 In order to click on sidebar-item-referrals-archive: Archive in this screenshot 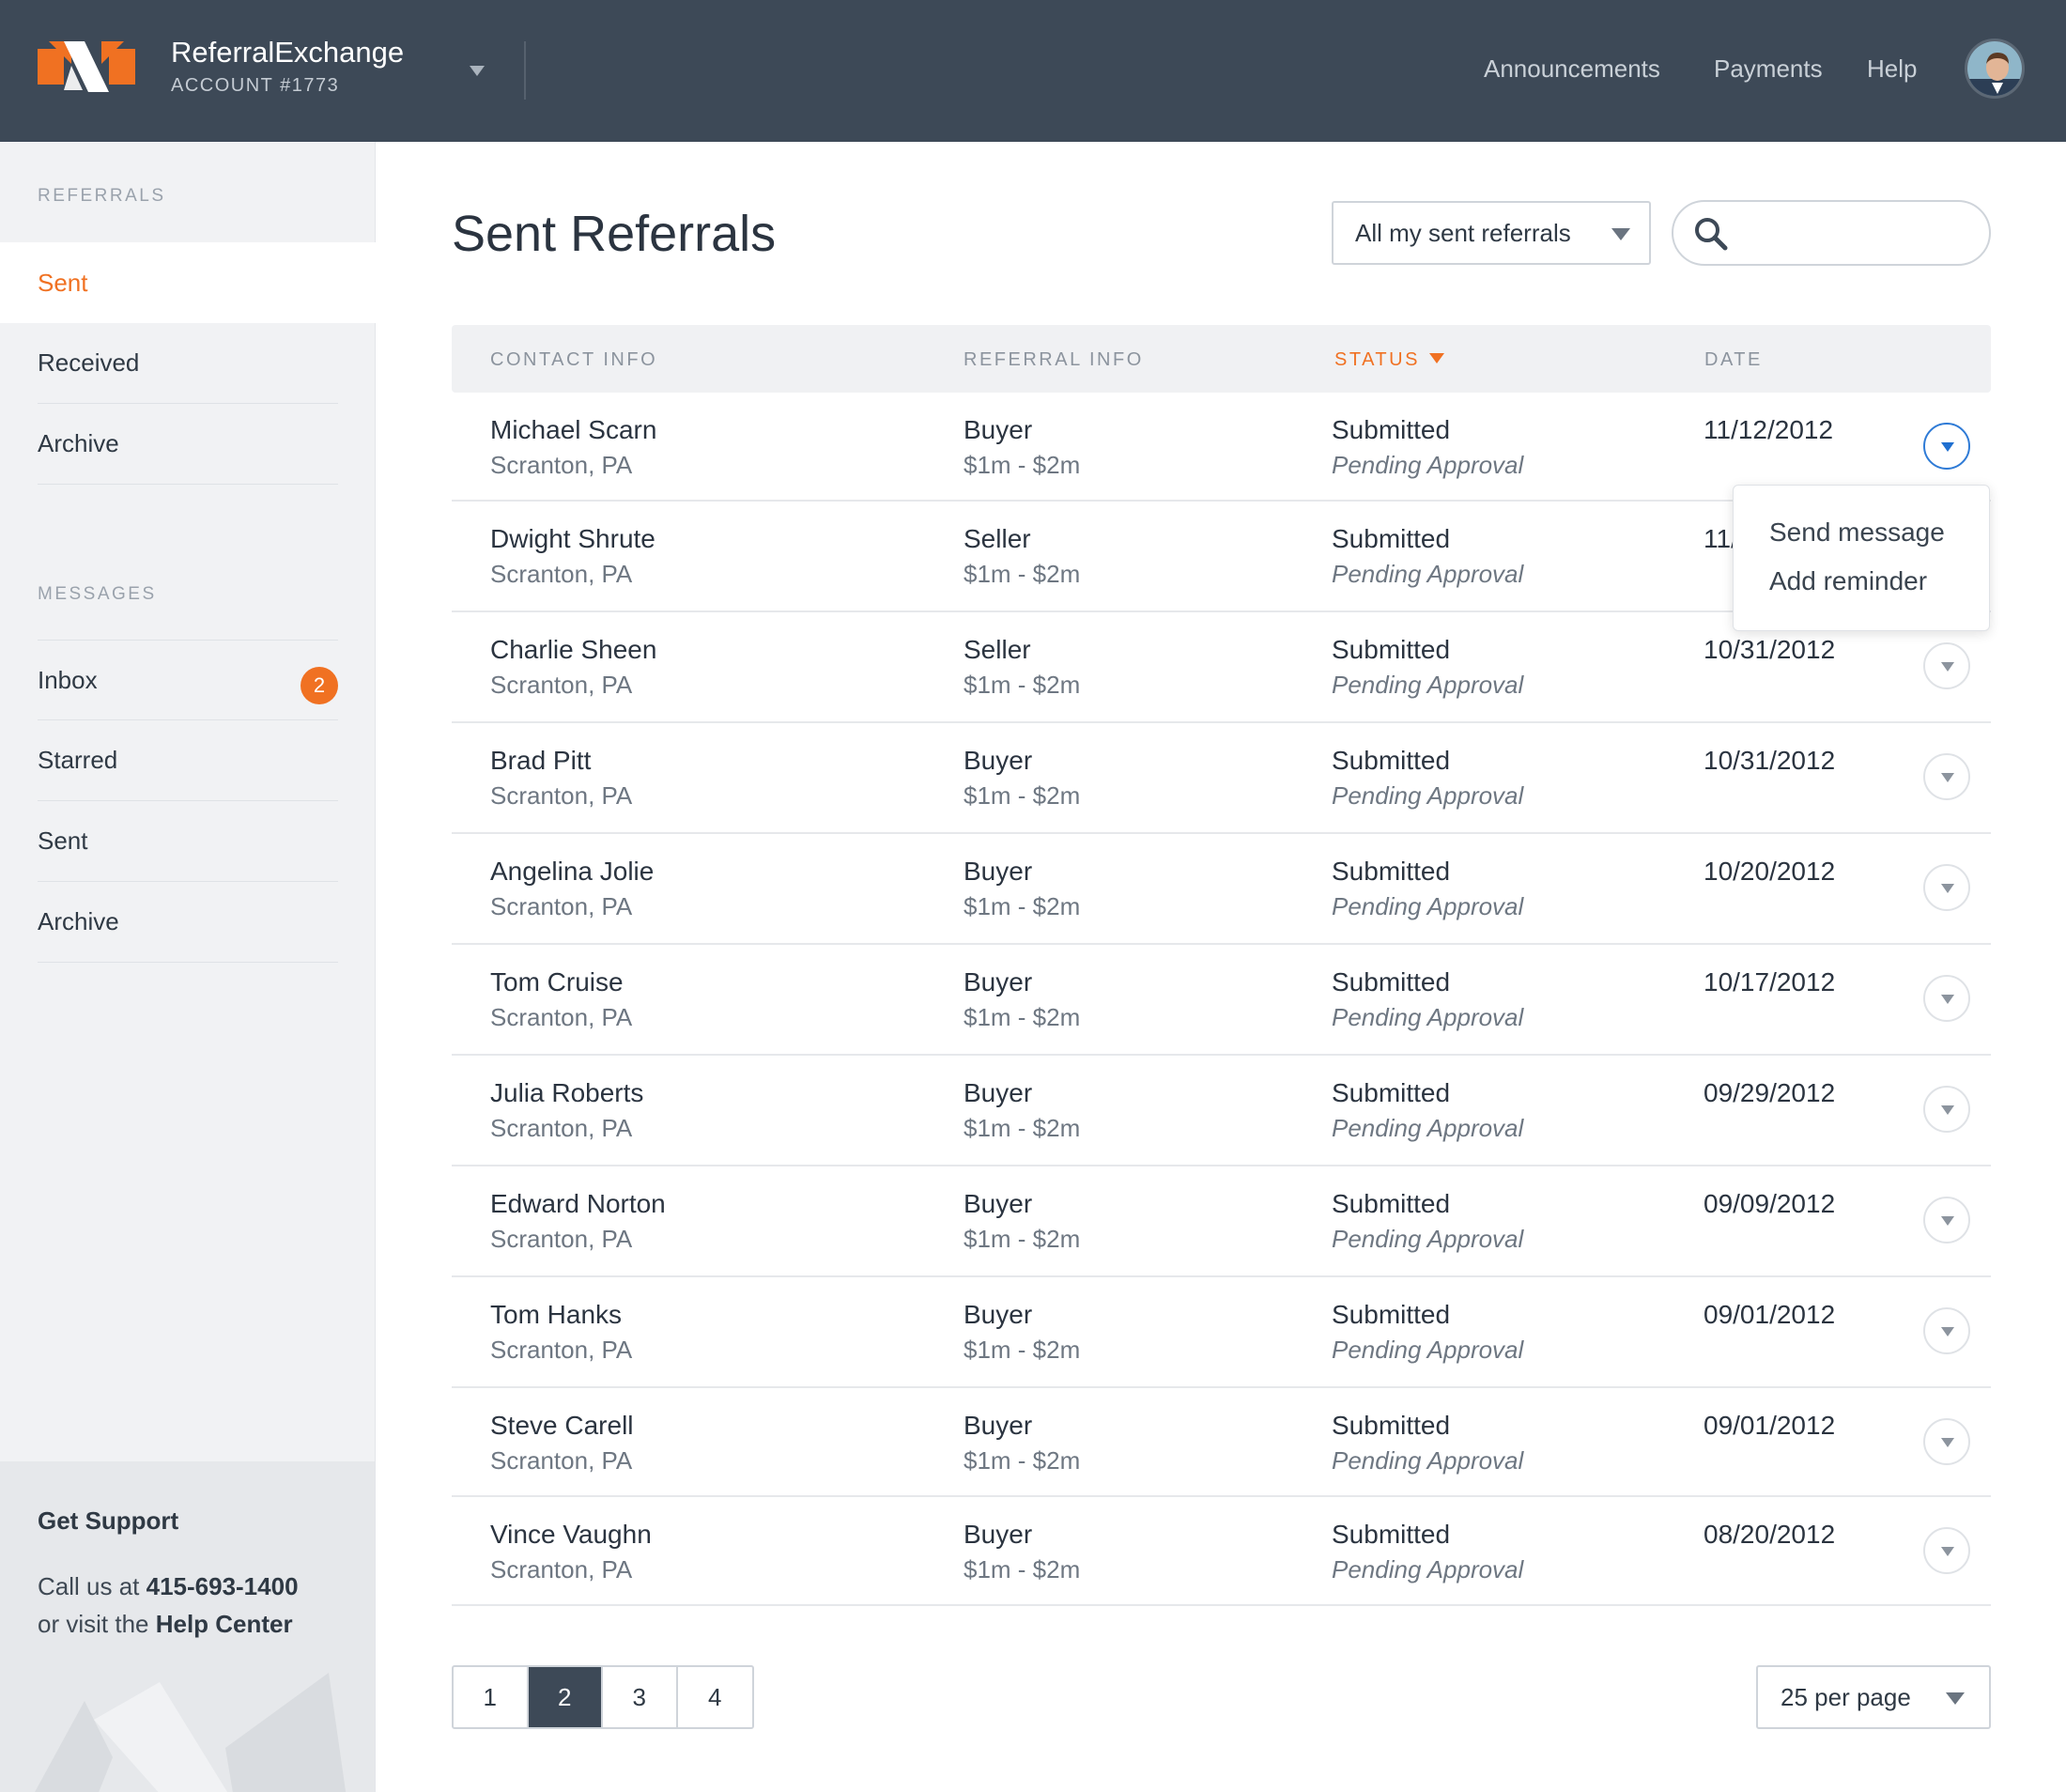, I will do `click(188, 444)`.